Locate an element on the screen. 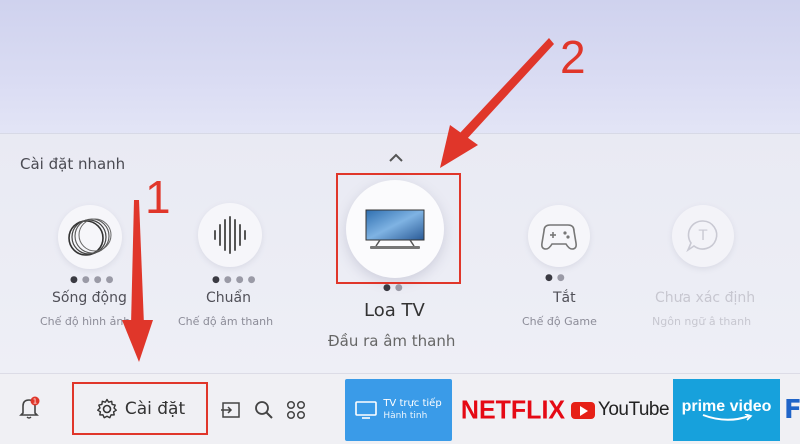 The image size is (800, 444). language-icon: T is located at coordinates (702, 236).